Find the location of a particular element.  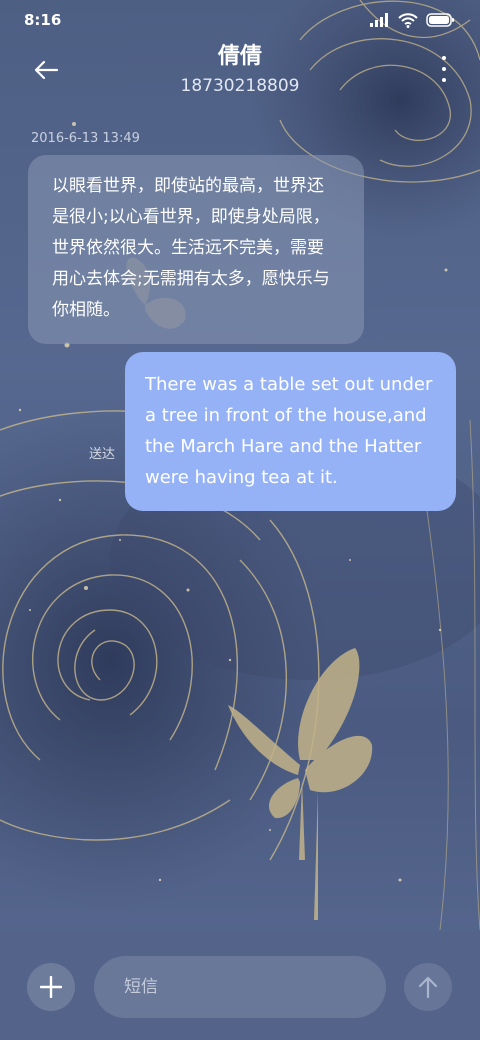

send-arrow-icon is located at coordinates (428, 987).